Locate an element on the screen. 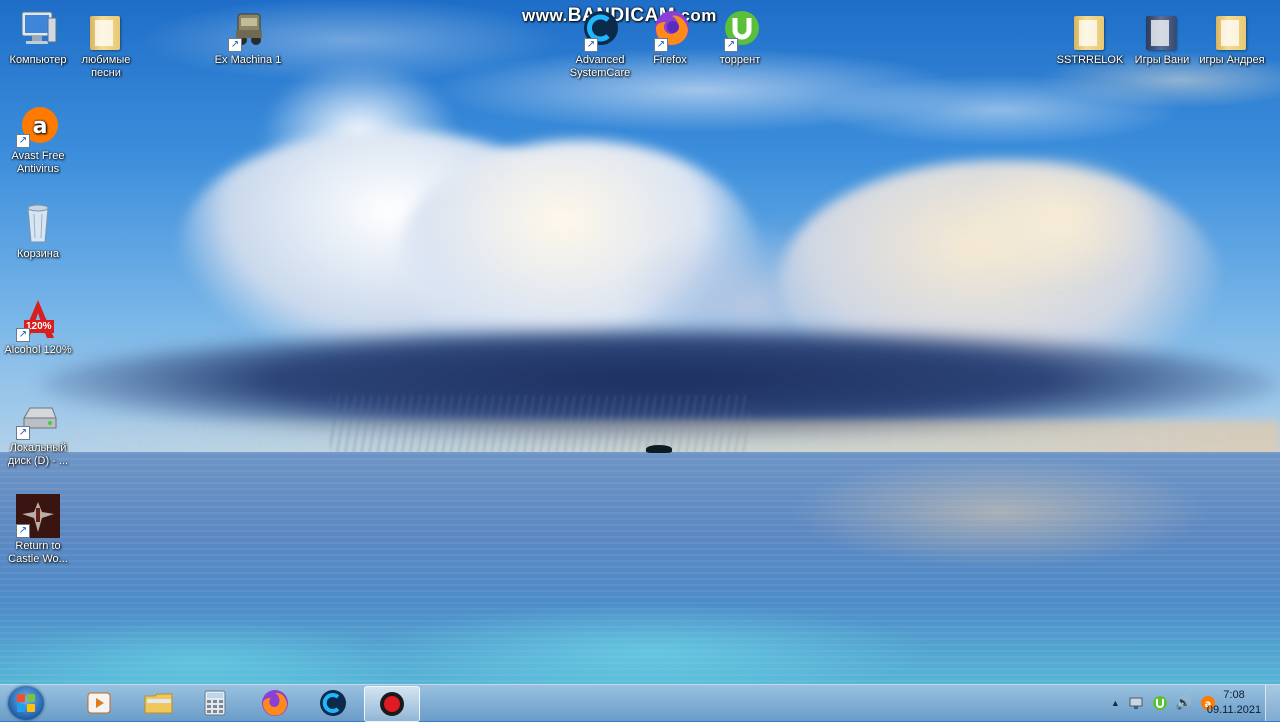 Image resolution: width=1280 pixels, height=722 pixels. desktop-icon-label: Alcohol 120% is located at coordinates (38, 350).